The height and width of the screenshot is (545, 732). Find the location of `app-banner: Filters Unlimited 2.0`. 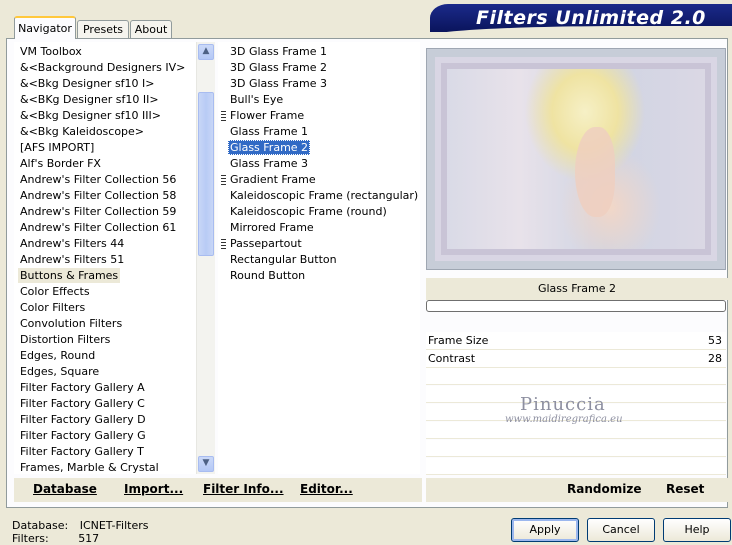

app-banner: Filters Unlimited 2.0 is located at coordinates (581, 18).